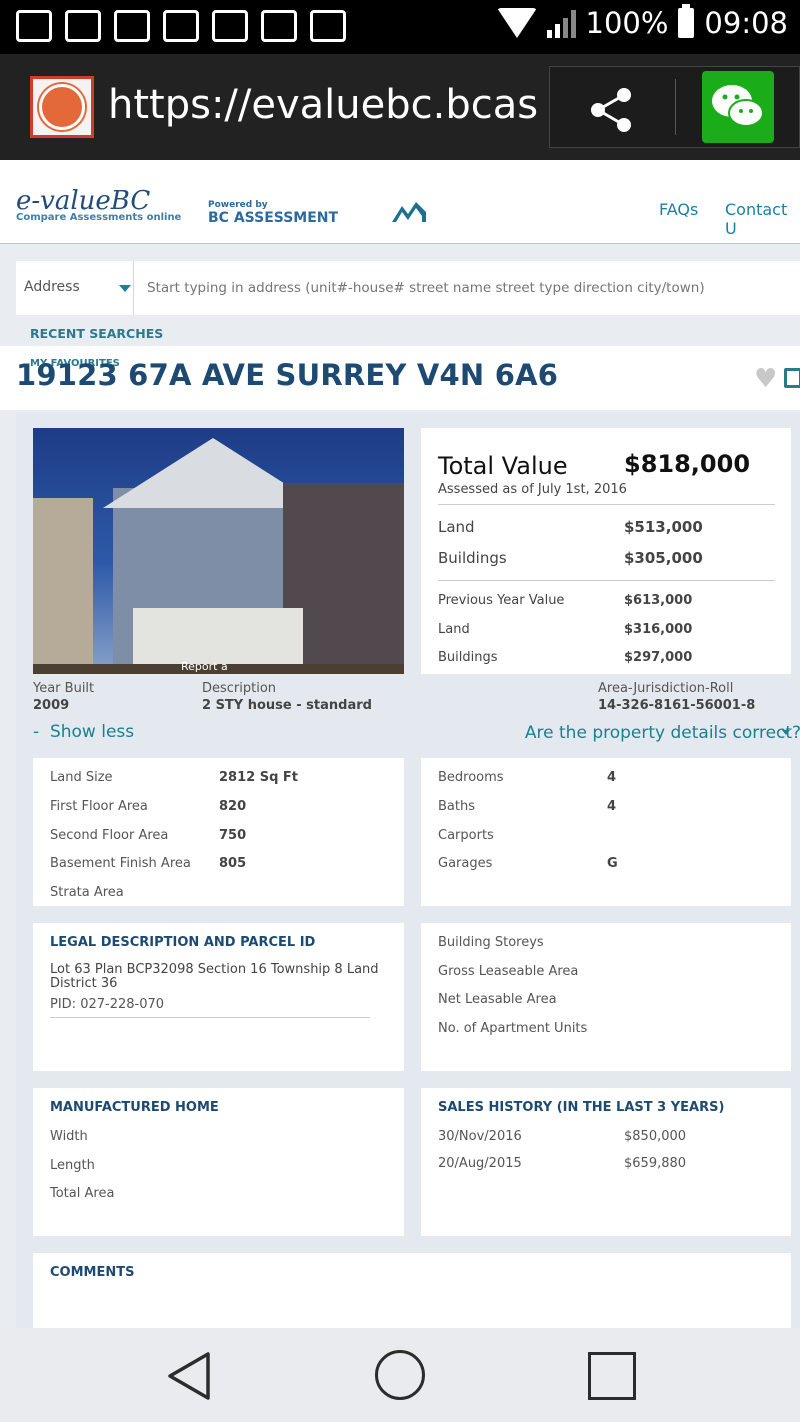  What do you see at coordinates (516, 23) in the screenshot?
I see `wifi-icon` at bounding box center [516, 23].